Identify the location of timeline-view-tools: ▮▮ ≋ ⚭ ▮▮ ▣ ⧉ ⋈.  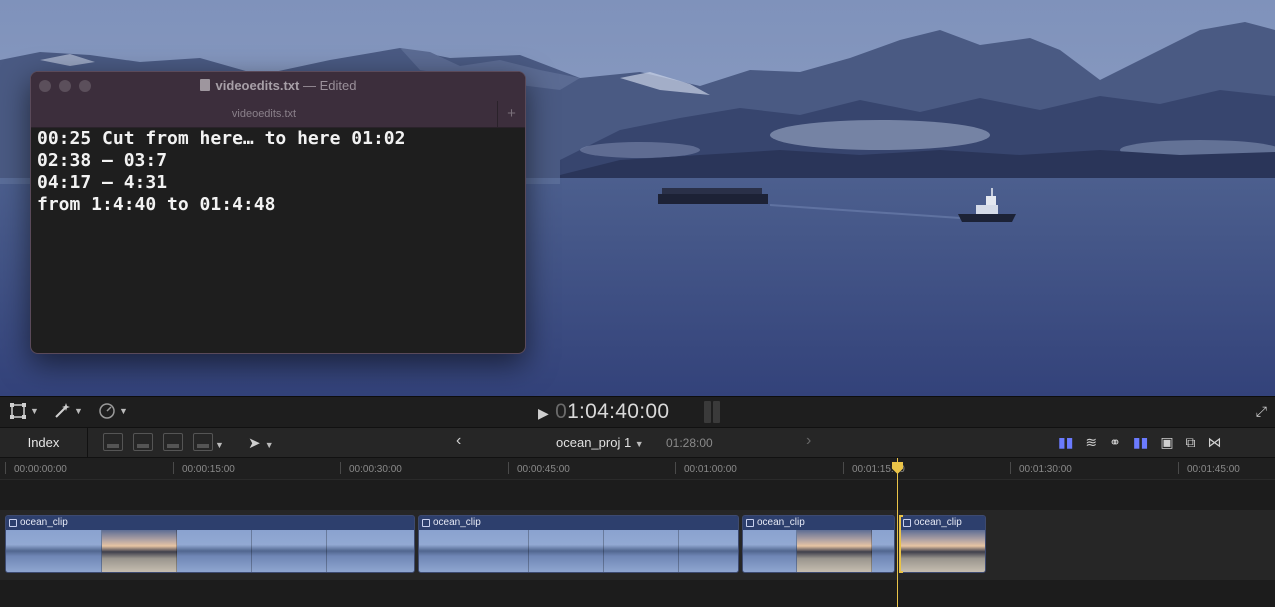
(1140, 442).